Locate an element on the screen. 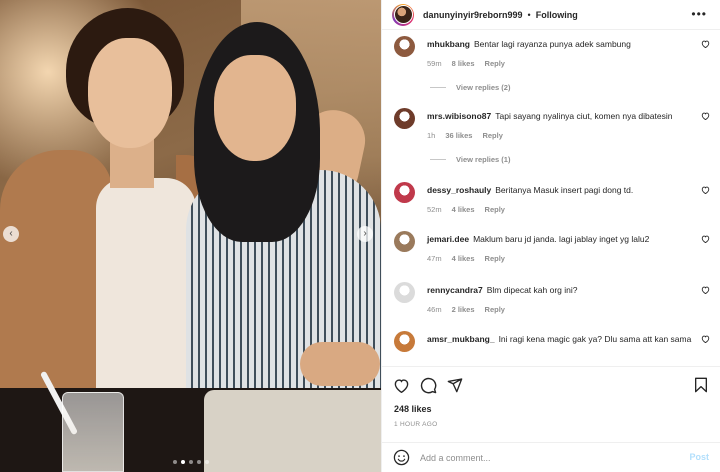  comment-input is located at coordinates (545, 458).